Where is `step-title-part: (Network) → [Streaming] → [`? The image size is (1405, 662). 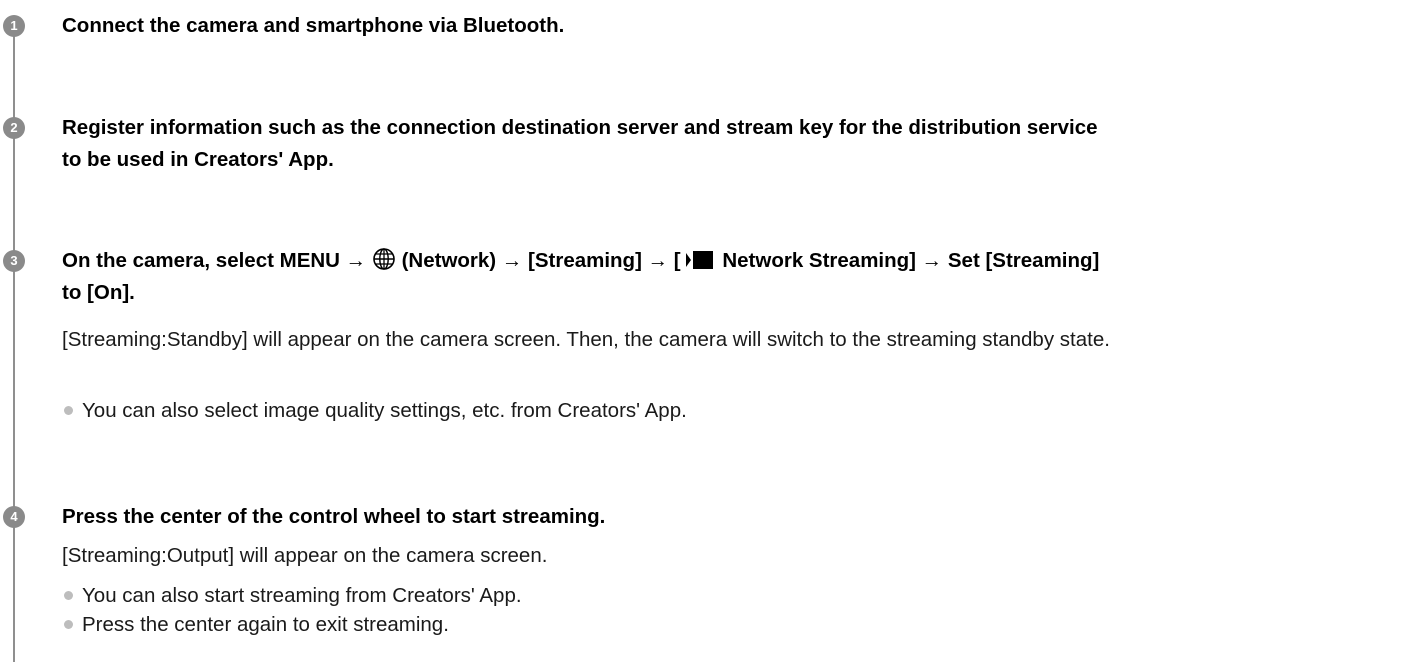
step-title-part: (Network) → [Streaming] → [ is located at coordinates (538, 260).